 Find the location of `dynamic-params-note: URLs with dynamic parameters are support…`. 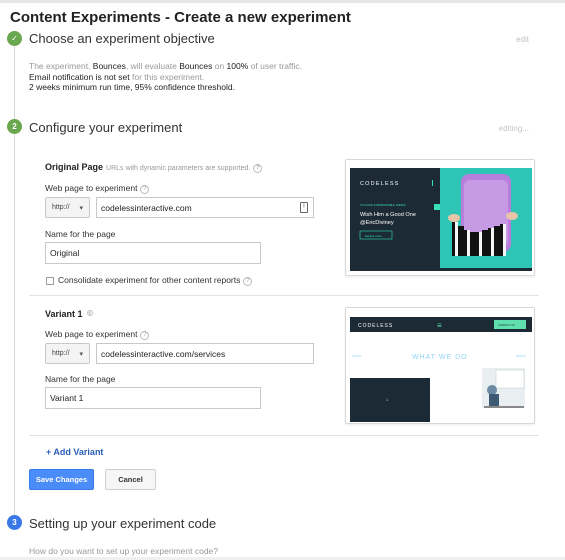

dynamic-params-note: URLs with dynamic parameters are support… is located at coordinates (178, 168).